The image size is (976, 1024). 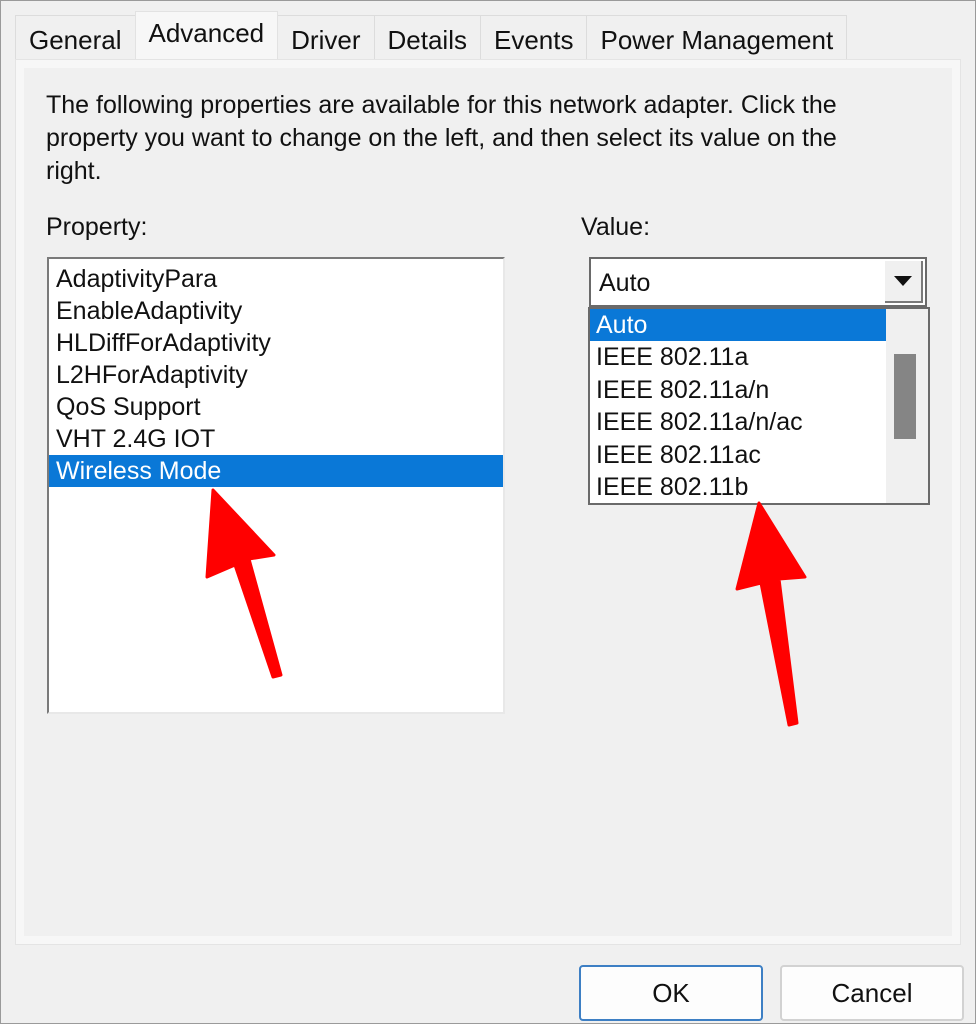 I want to click on value-option-ieee-802-11b: IEEE 802.11b, so click(x=738, y=487).